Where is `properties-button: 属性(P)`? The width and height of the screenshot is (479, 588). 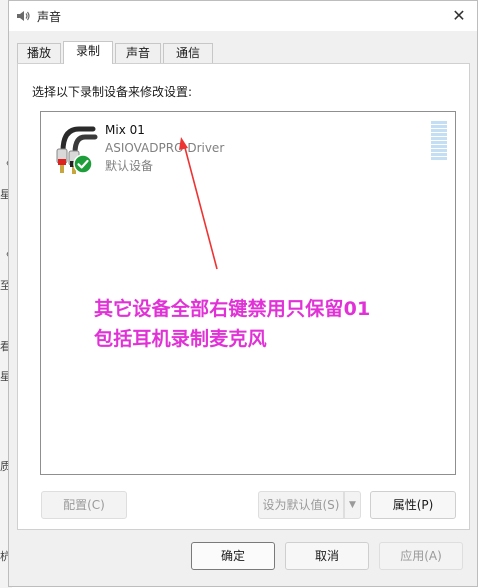
properties-button: 属性(P) is located at coordinates (413, 505).